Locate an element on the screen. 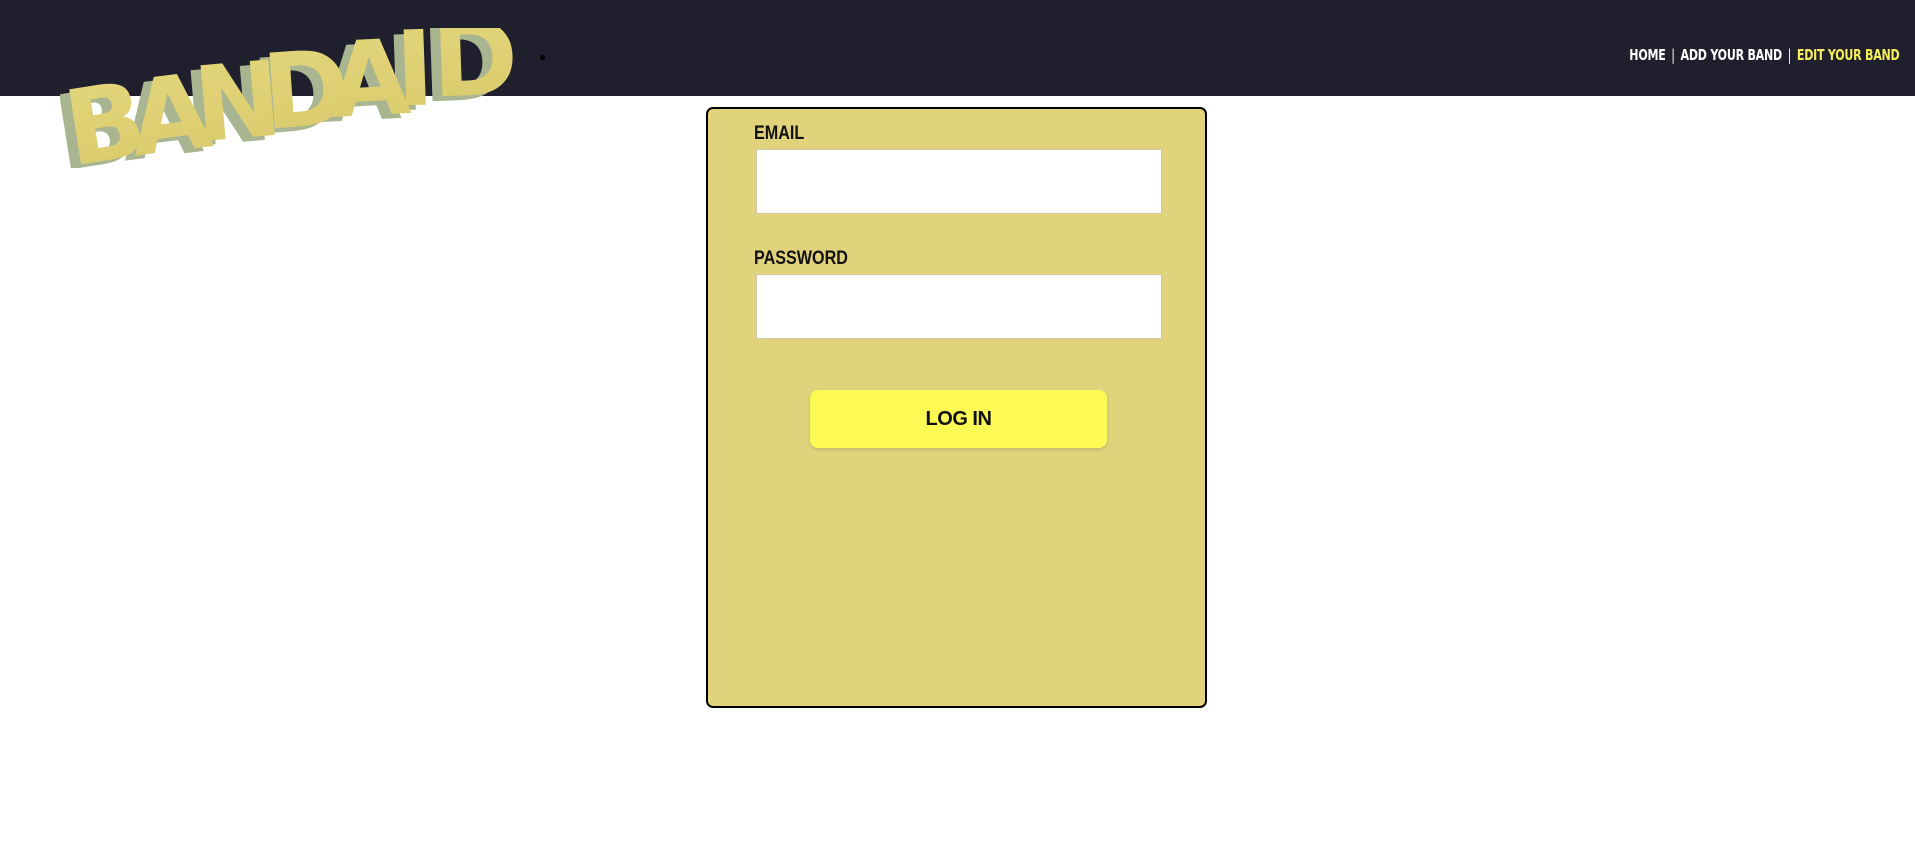  main-nav: HOME | ADD YOUR BAND | EDIT YOUR BAND is located at coordinates (1764, 55).